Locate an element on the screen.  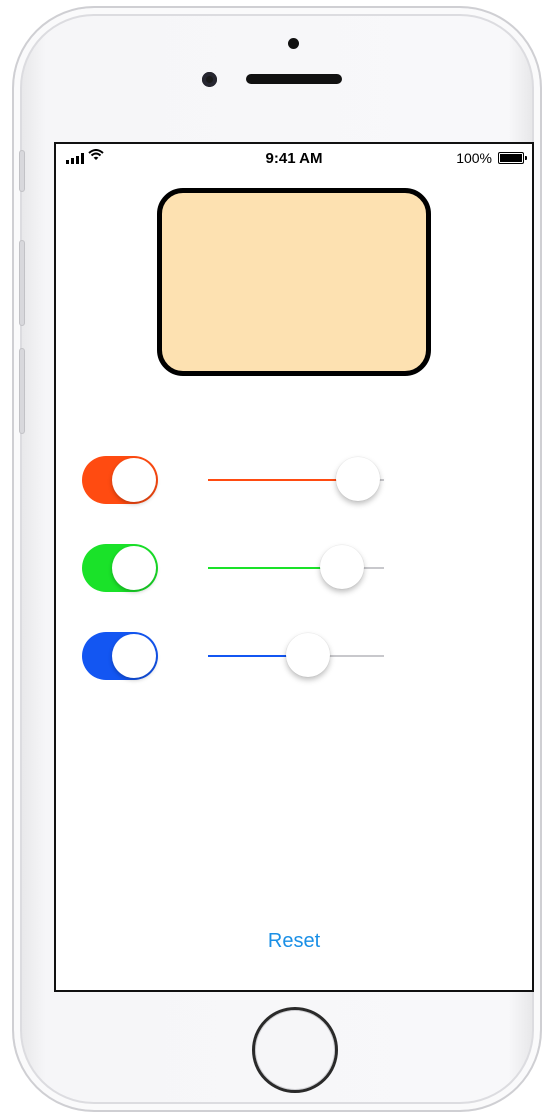
front-camera is located at coordinates (209, 79).